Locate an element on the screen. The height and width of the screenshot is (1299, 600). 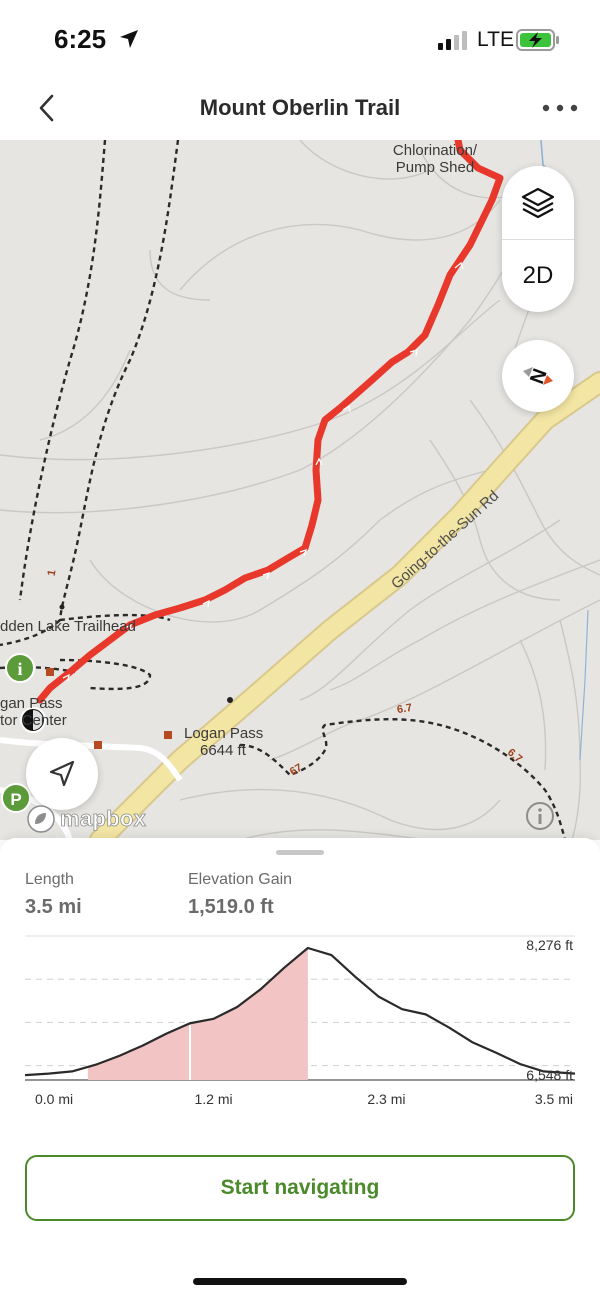
mapbox-wordmark: mapbox is located at coordinates (103, 819).